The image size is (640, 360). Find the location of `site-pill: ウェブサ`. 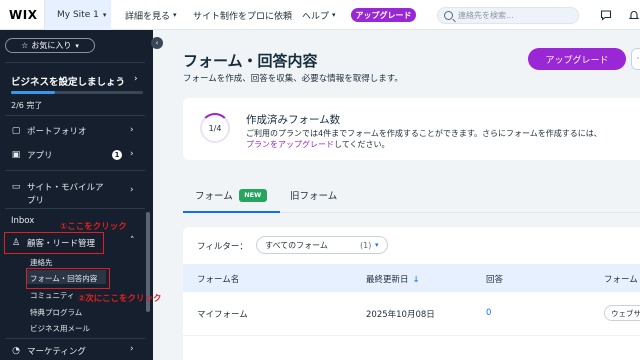

site-pill: ウェブサ is located at coordinates (622, 313).